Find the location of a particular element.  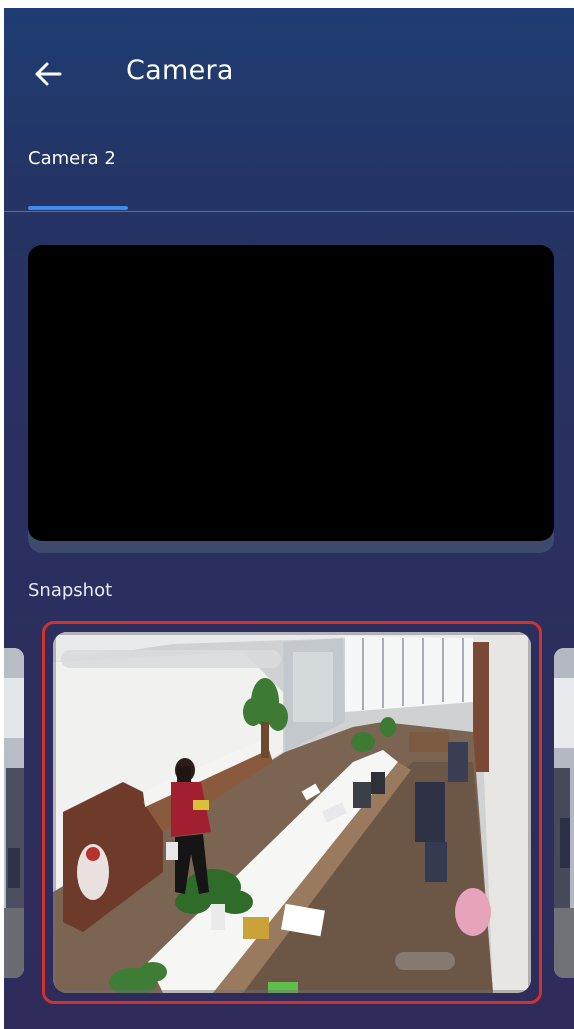

arrow-left-icon is located at coordinates (48, 74).